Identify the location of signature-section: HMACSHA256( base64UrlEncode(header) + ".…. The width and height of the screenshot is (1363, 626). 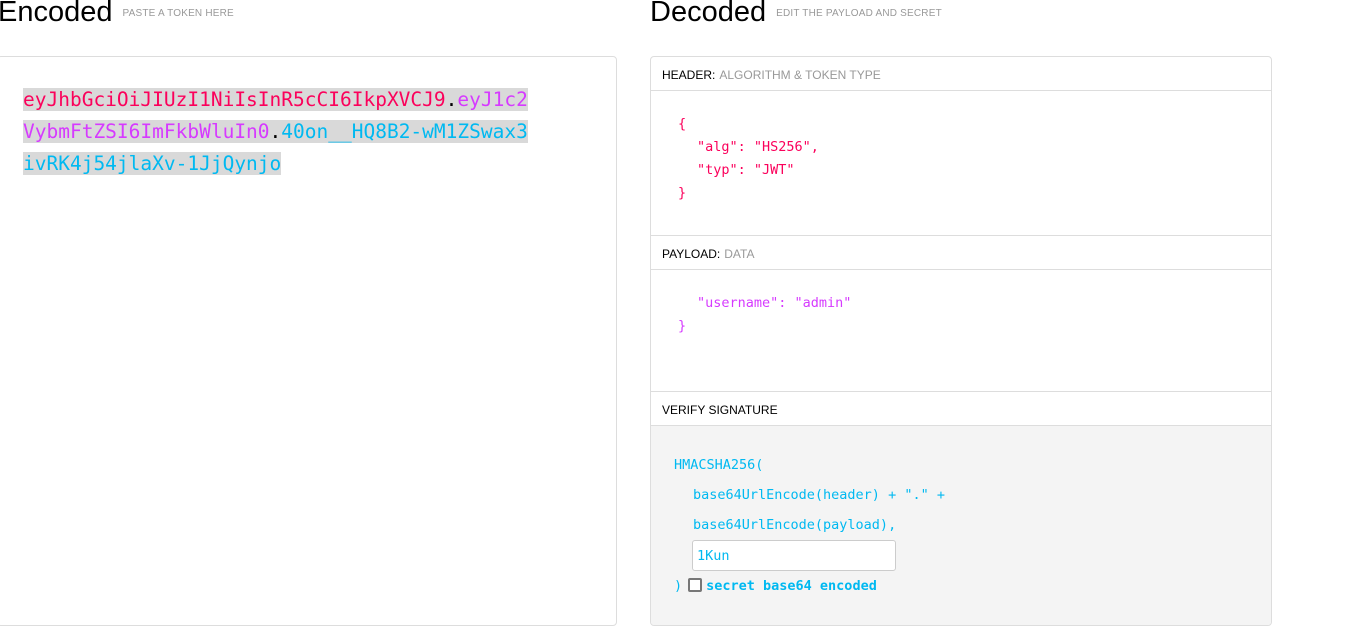
(961, 525).